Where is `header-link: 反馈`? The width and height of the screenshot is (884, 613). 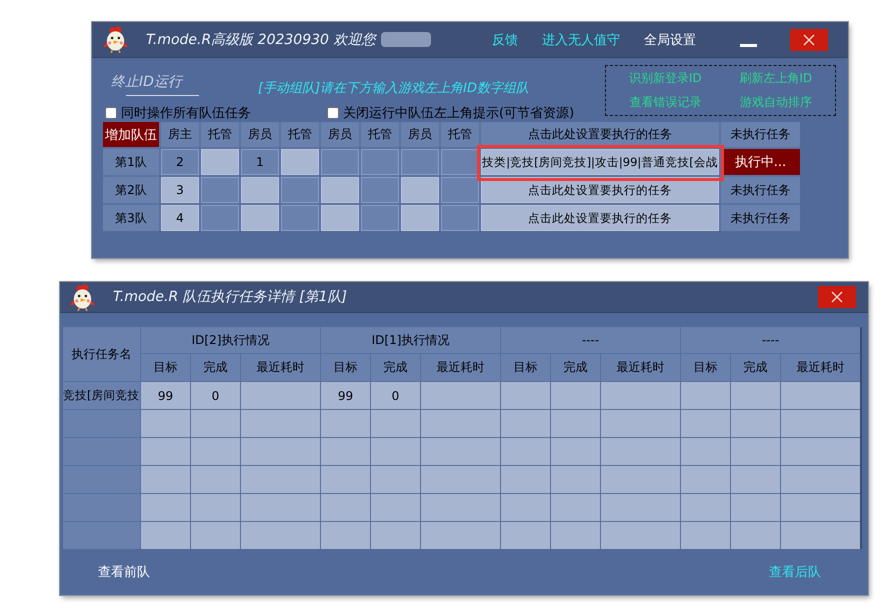 header-link: 反馈 is located at coordinates (505, 39).